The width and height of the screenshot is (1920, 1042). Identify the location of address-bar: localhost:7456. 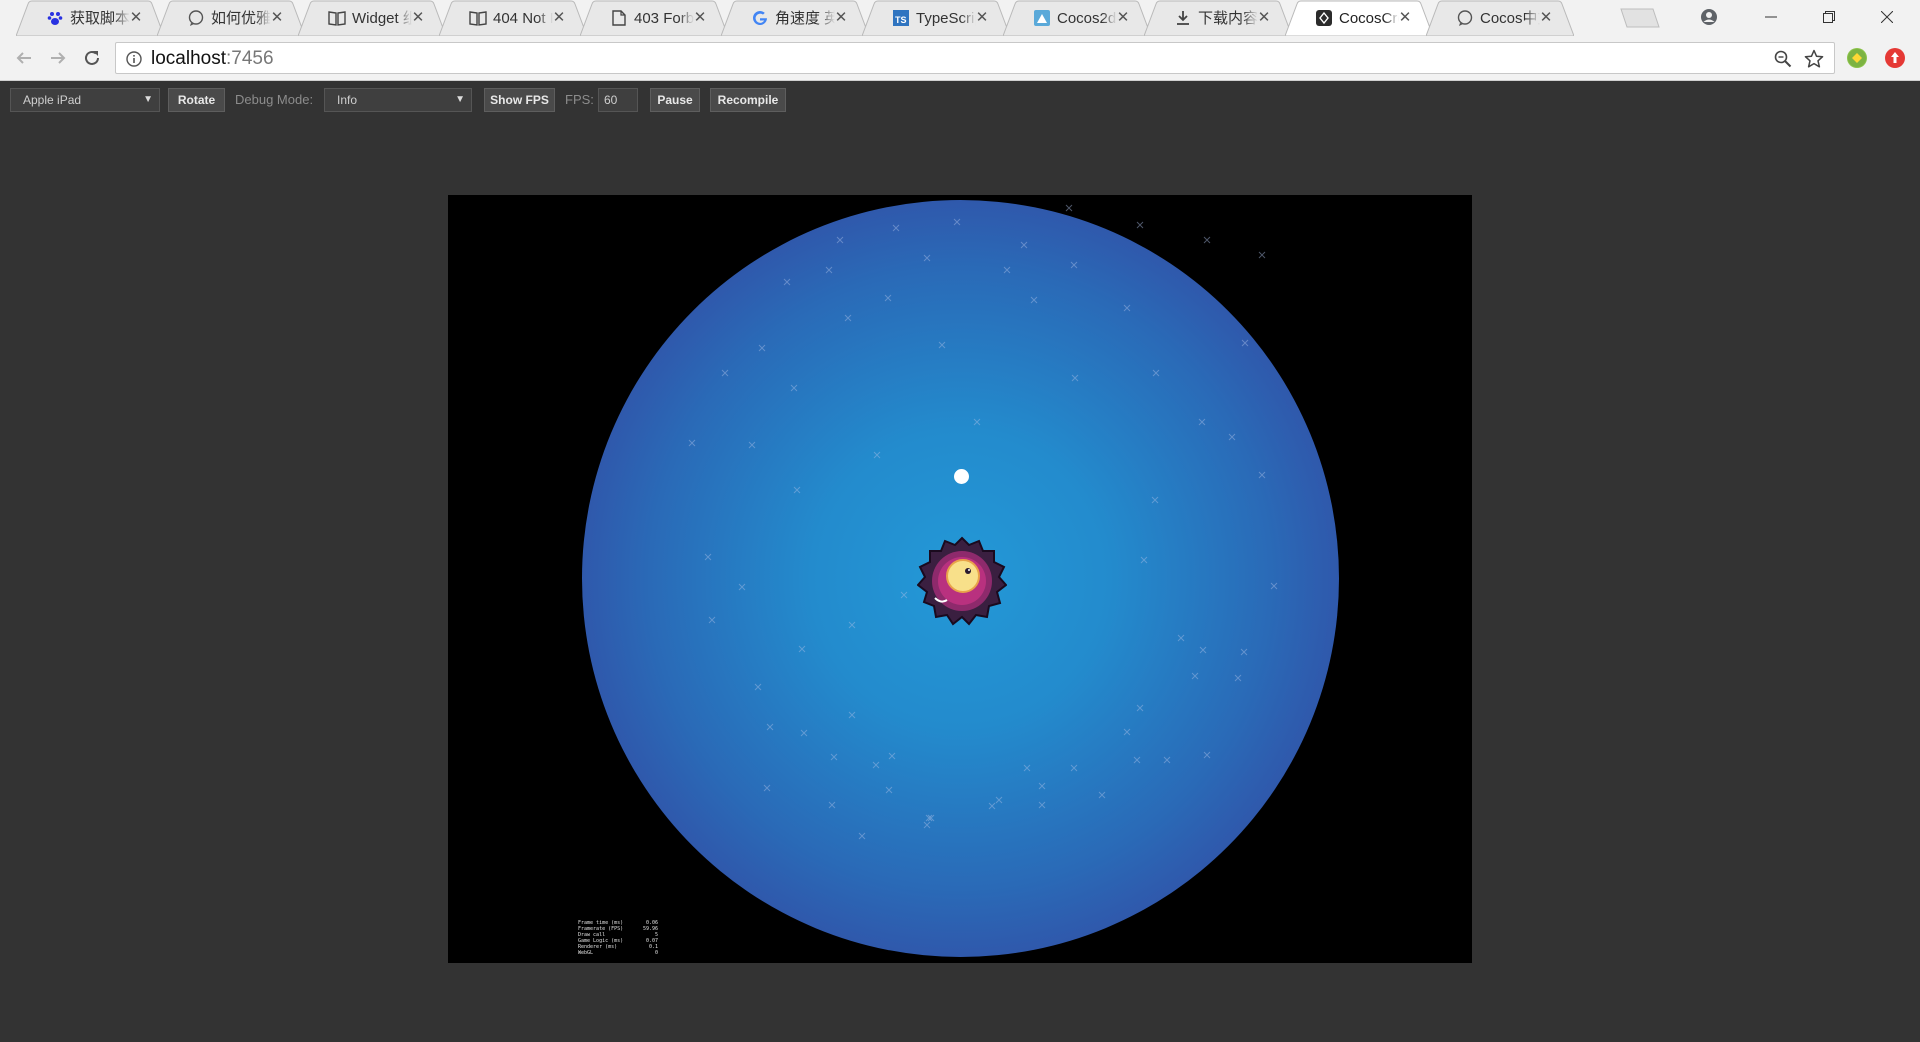
(975, 58).